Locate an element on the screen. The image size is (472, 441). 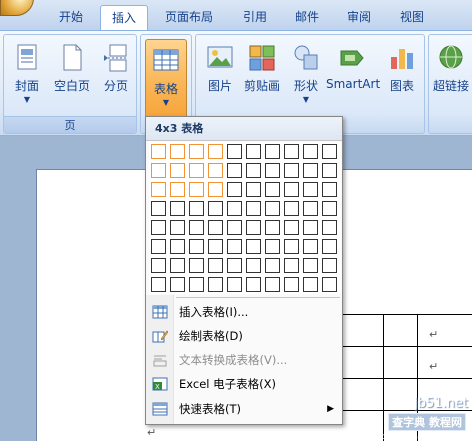
office-button is located at coordinates (17, 8).